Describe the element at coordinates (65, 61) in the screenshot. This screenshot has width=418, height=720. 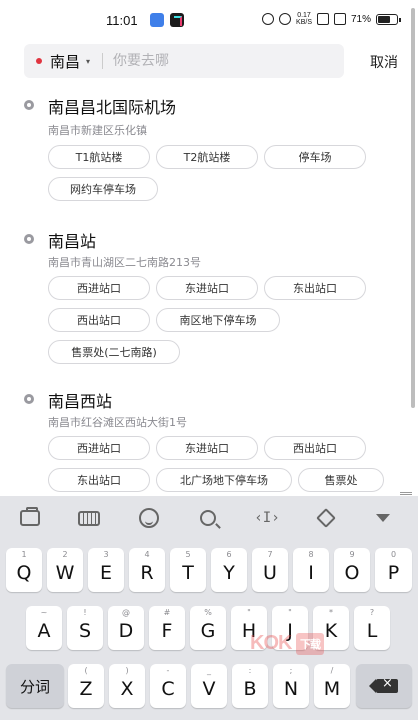
I see `city-selector: 南昌` at that location.